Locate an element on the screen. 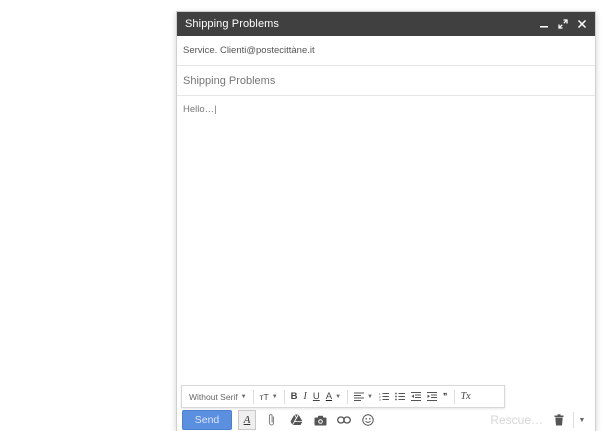 The width and height of the screenshot is (610, 431). drive-icon is located at coordinates (296, 420).